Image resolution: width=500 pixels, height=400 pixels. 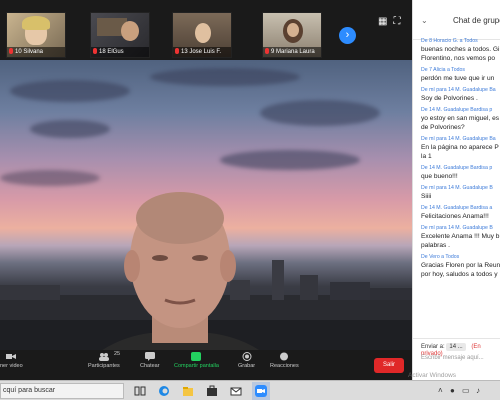 I want to click on participant-thumbnail: 13 Jose Luis F., so click(x=202, y=35).